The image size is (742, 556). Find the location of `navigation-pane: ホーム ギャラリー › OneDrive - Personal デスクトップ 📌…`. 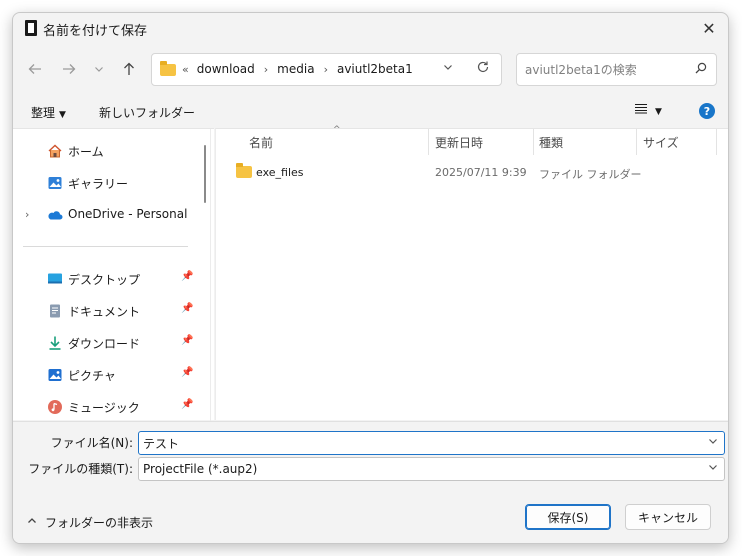

navigation-pane: ホーム ギャラリー › OneDrive - Personal デスクトップ 📌… is located at coordinates (113, 274).